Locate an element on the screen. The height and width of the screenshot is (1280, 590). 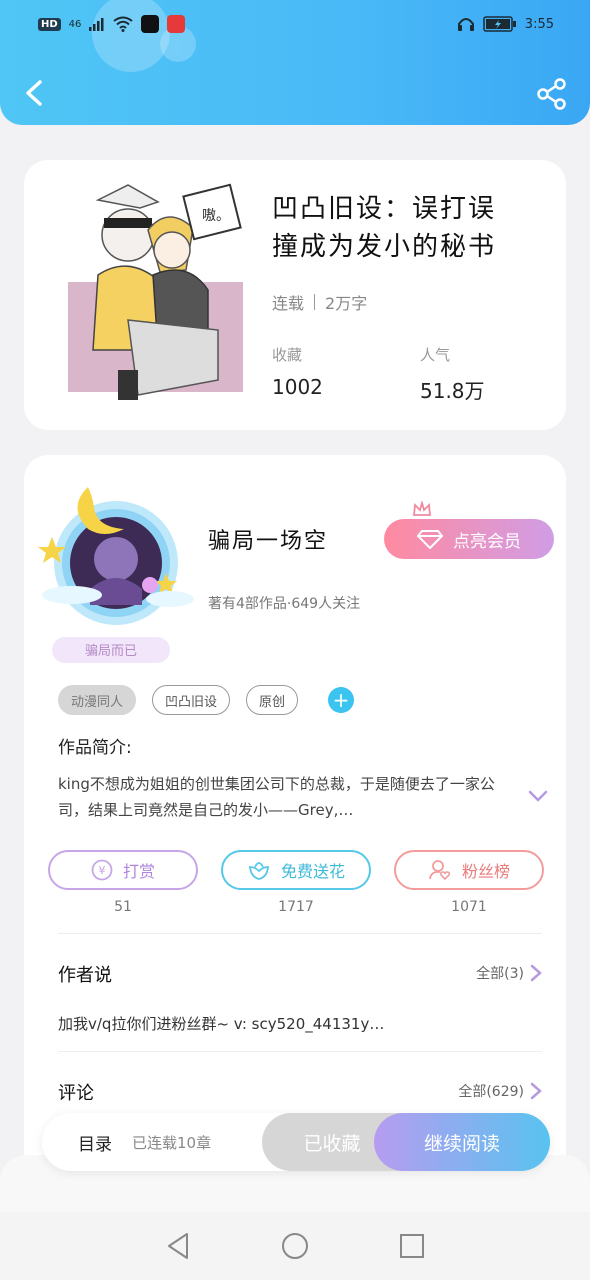
reward-button: ¥ 打赏 is located at coordinates (123, 870).